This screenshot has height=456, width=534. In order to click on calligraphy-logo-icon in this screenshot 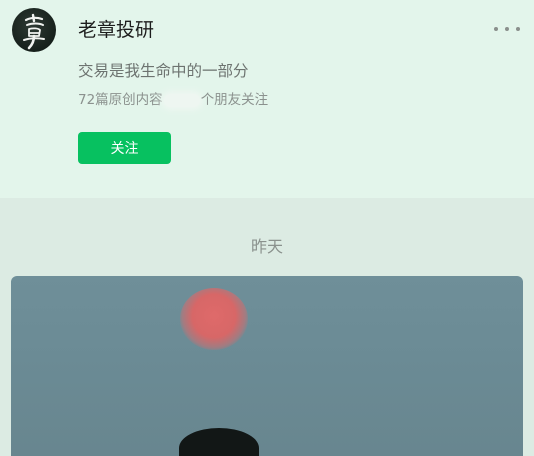, I will do `click(34, 31)`.